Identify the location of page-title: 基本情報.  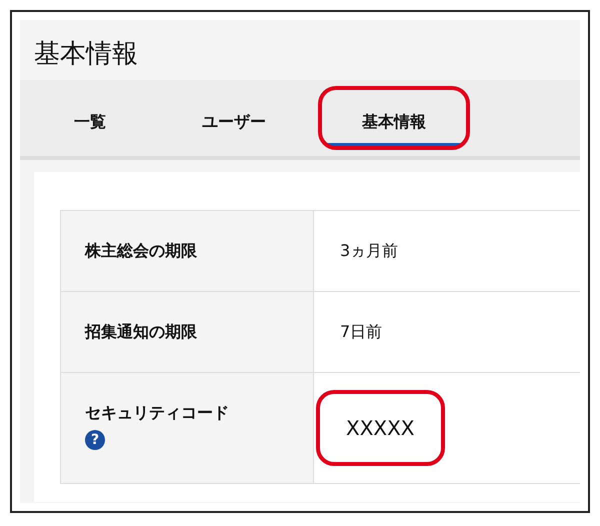
(86, 54).